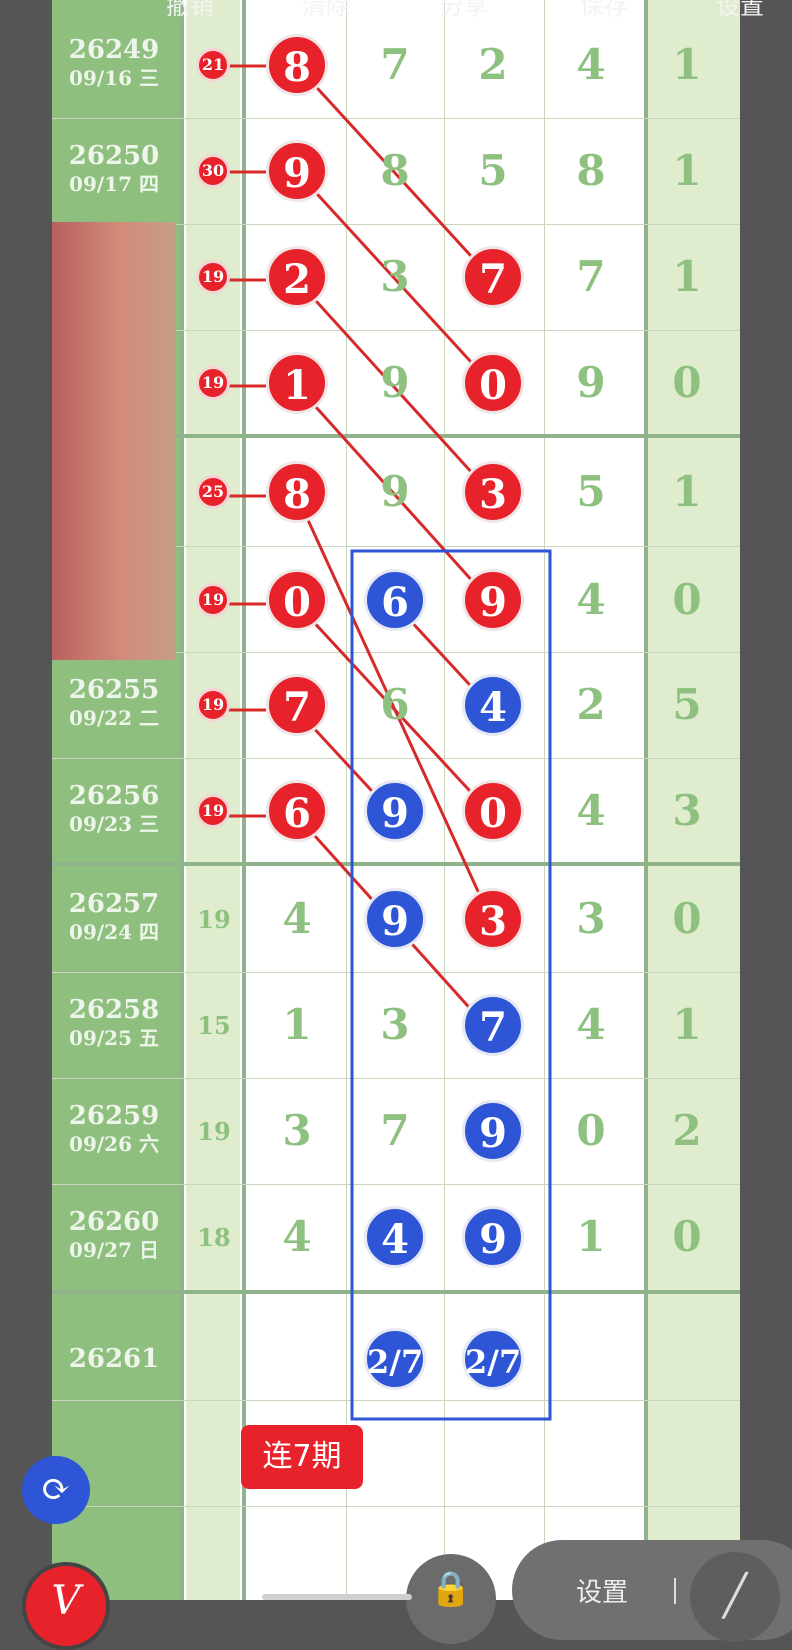  Describe the element at coordinates (114, 904) in the screenshot. I see `period-number: 26257` at that location.